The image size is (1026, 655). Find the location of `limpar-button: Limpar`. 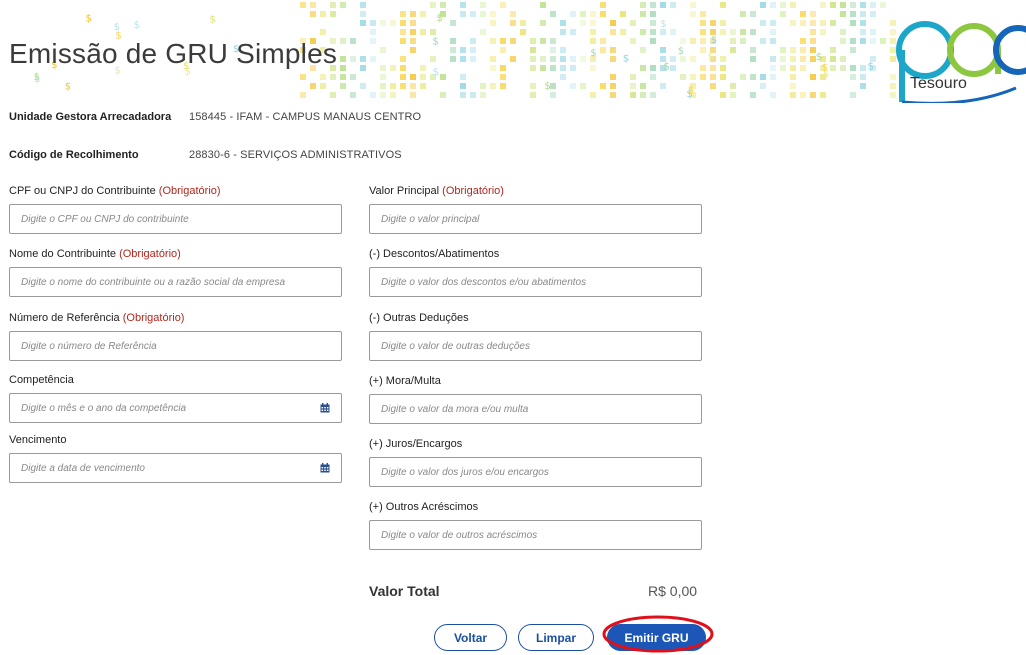

limpar-button: Limpar is located at coordinates (556, 637).